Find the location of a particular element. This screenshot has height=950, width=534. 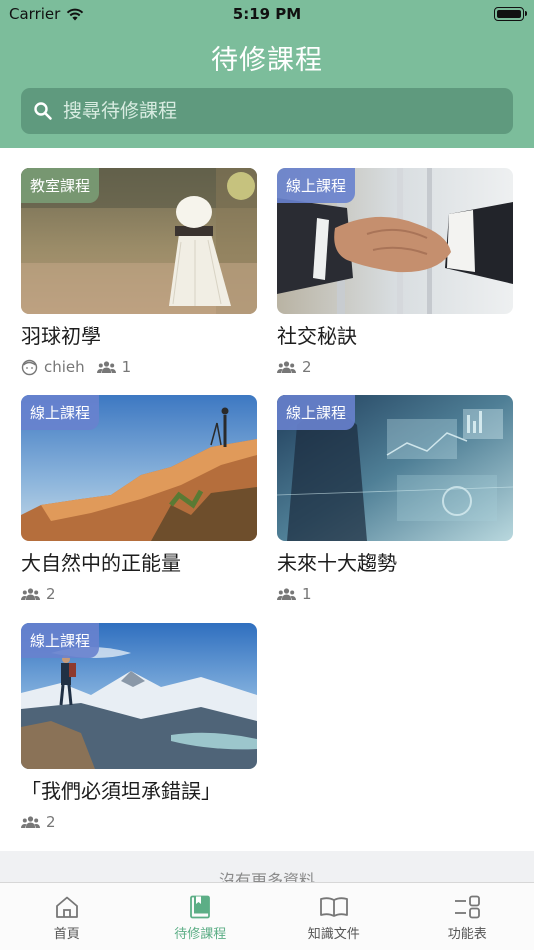

tab-home: 首頁 is located at coordinates (67, 916).